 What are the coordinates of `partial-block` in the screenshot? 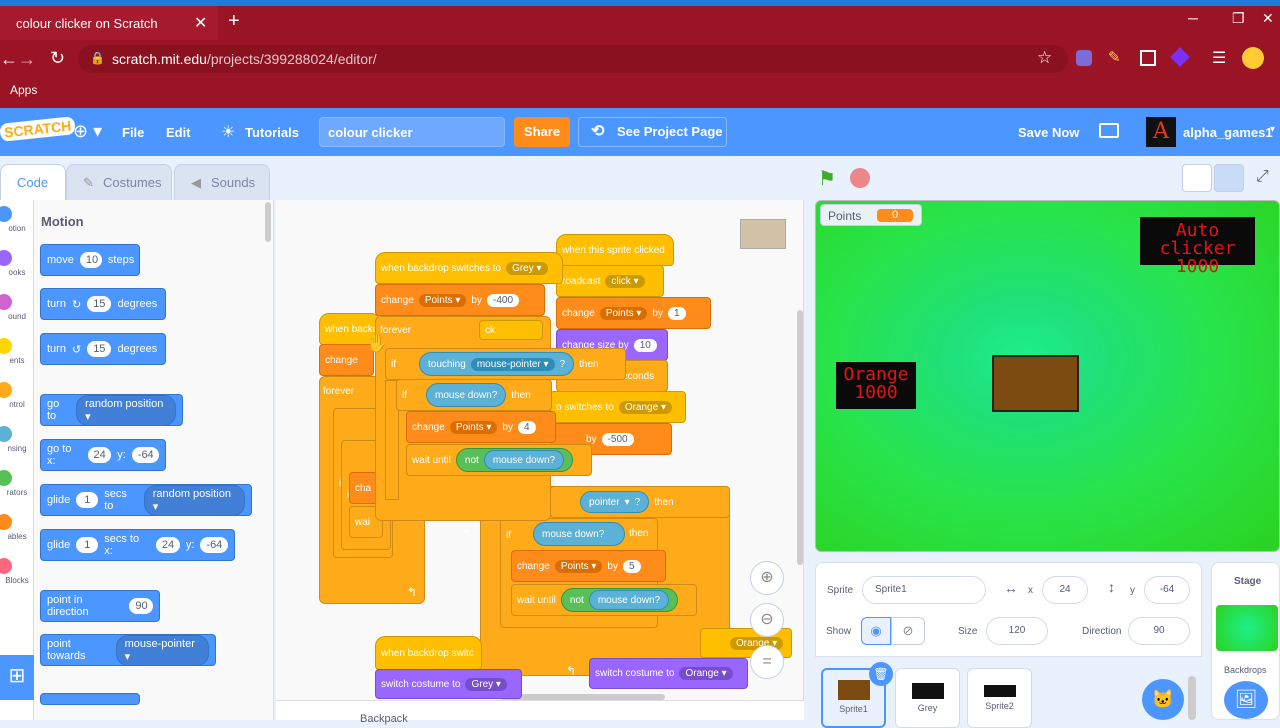 It's located at (90, 699).